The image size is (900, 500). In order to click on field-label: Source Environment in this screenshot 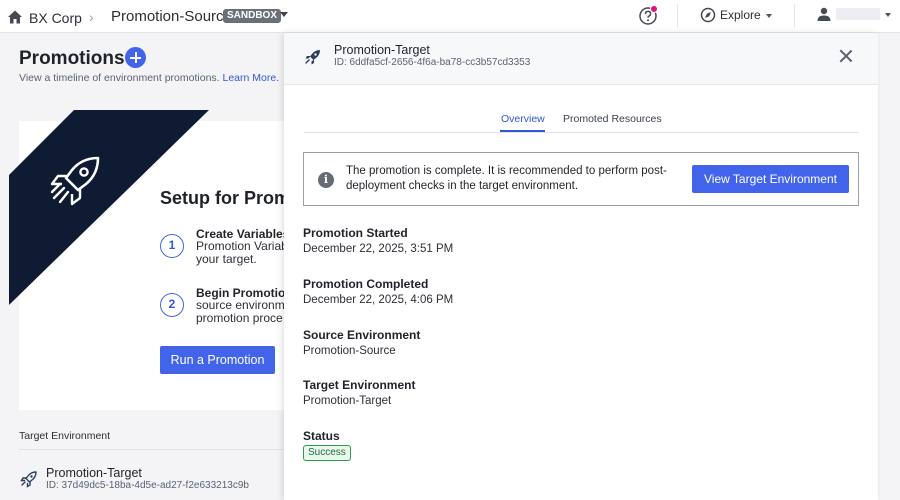, I will do `click(362, 335)`.